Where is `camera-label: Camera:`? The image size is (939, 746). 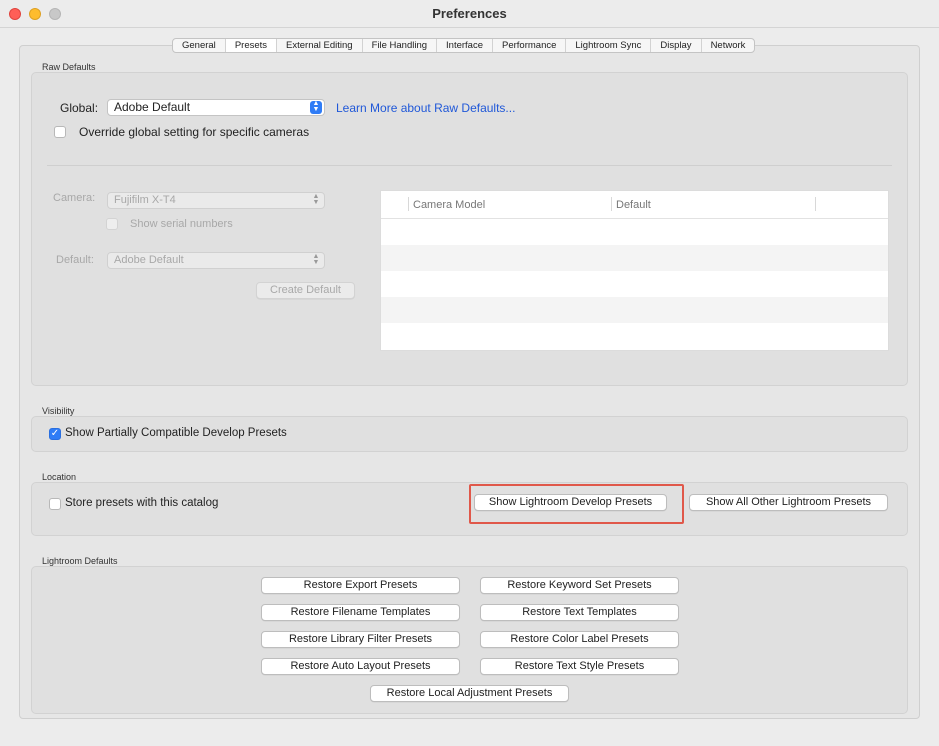 camera-label: Camera: is located at coordinates (74, 198).